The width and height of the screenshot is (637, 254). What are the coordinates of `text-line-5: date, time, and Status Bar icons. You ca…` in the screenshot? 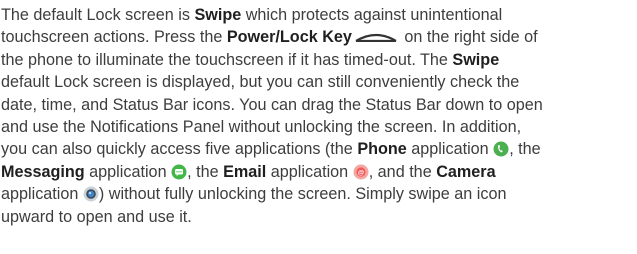 It's located at (272, 104).